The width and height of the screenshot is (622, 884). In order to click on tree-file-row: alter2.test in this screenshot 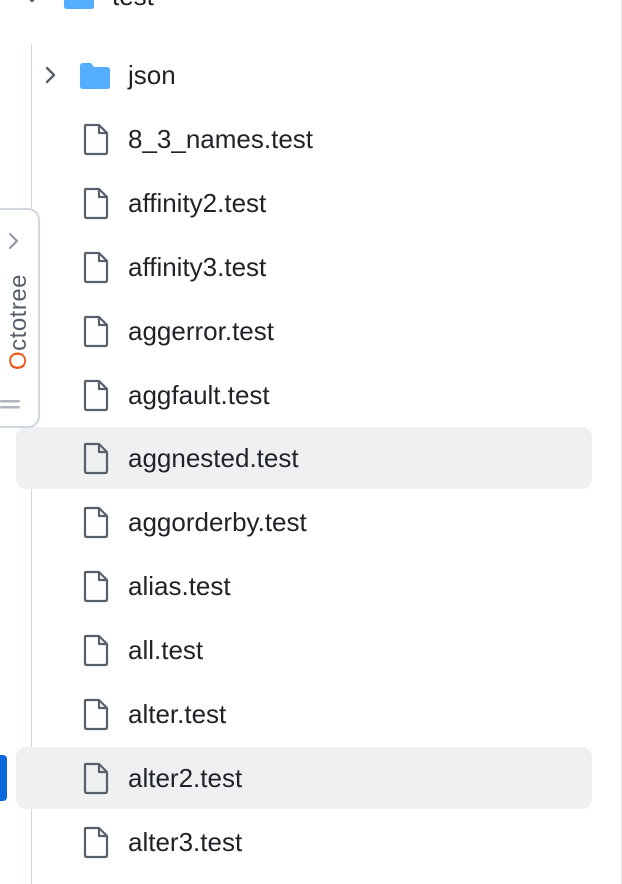, I will do `click(304, 778)`.